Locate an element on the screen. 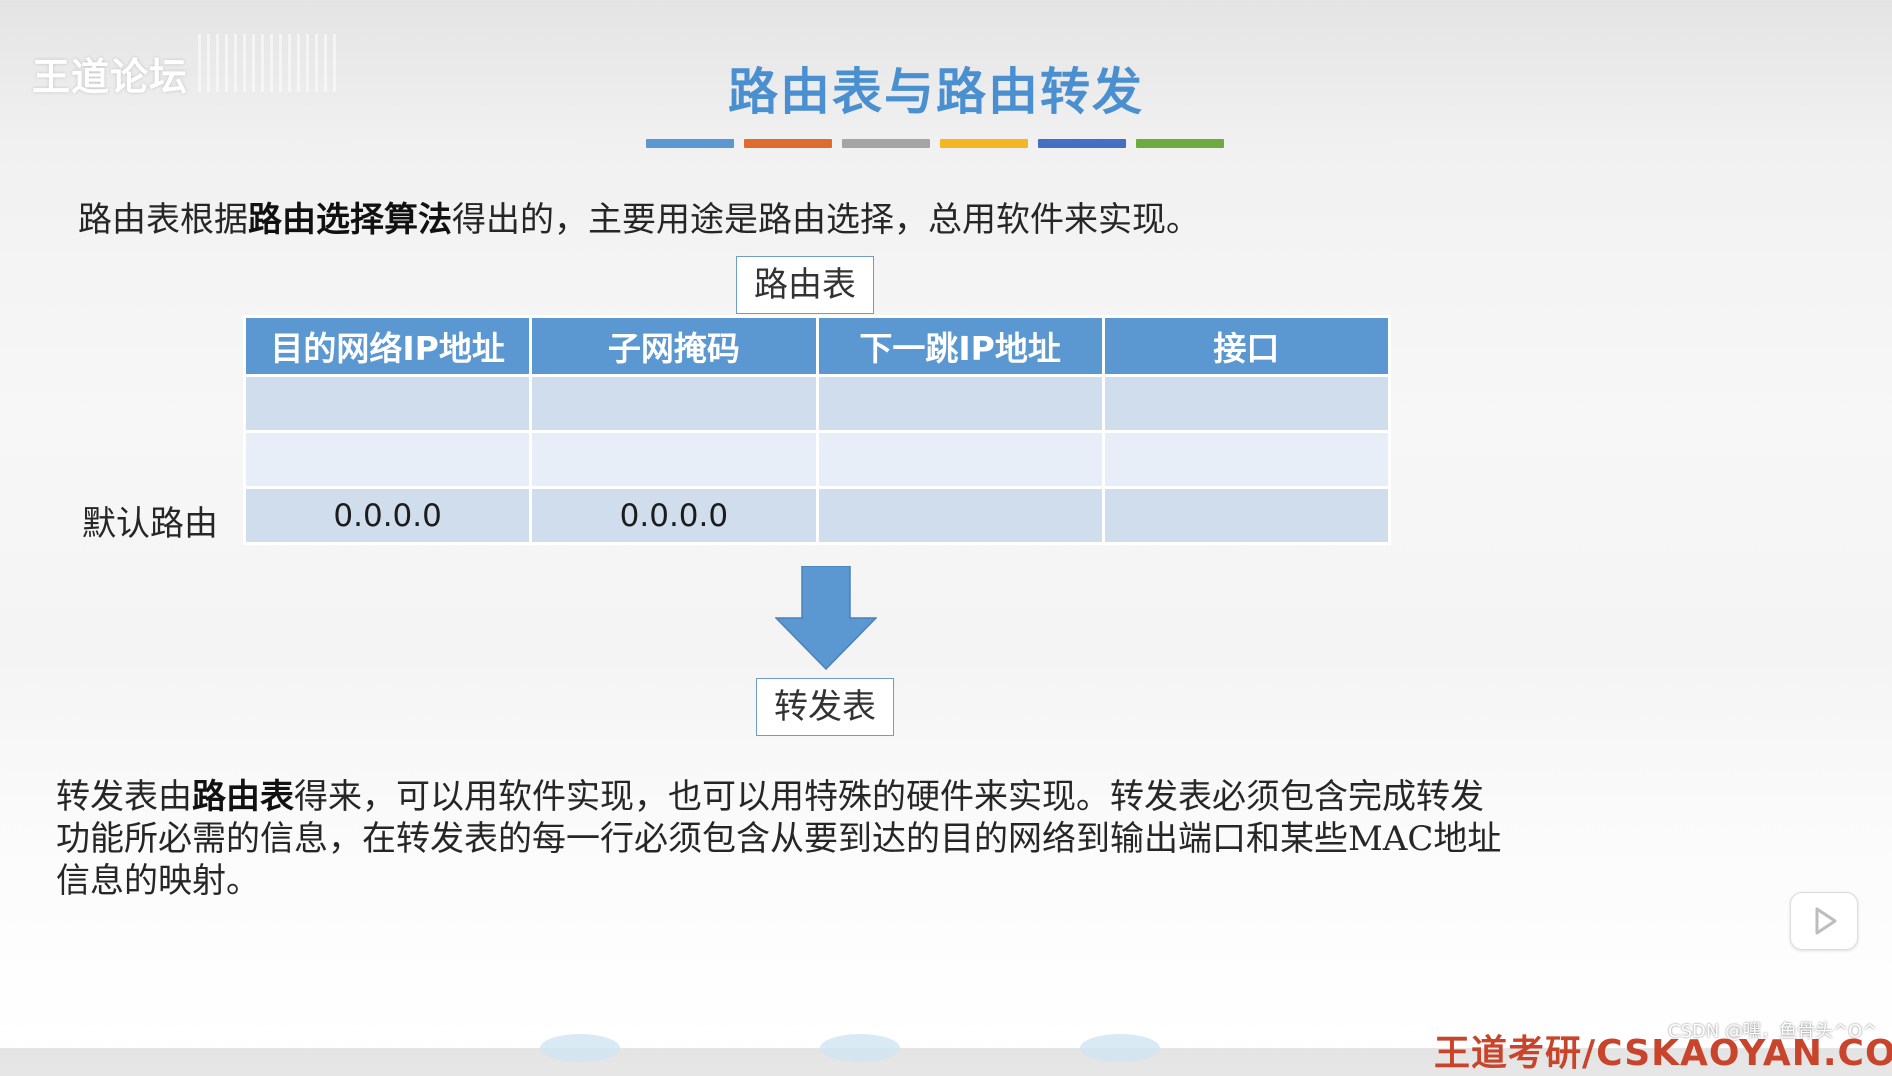 Image resolution: width=1892 pixels, height=1076 pixels. default-route-row: 0.0.0.0 0.0.0.0 is located at coordinates (817, 515).